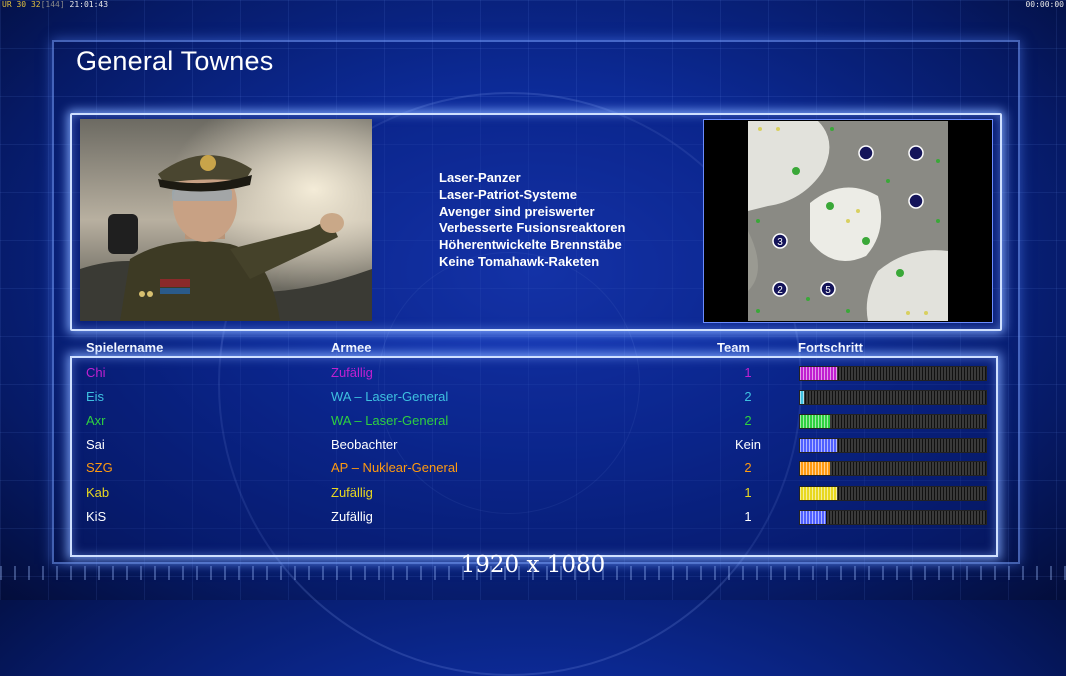  I want to click on map-preview: 3 2 5, so click(848, 221).